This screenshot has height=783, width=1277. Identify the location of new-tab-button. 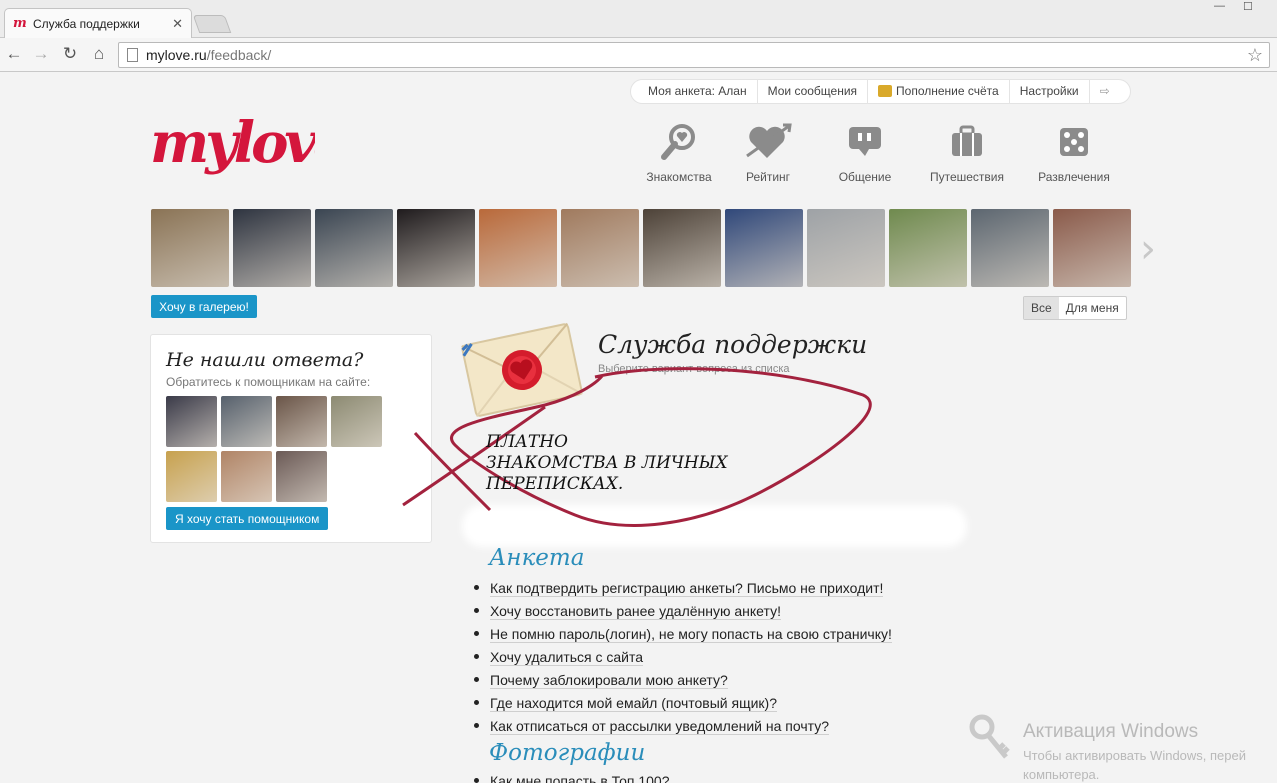
(212, 24).